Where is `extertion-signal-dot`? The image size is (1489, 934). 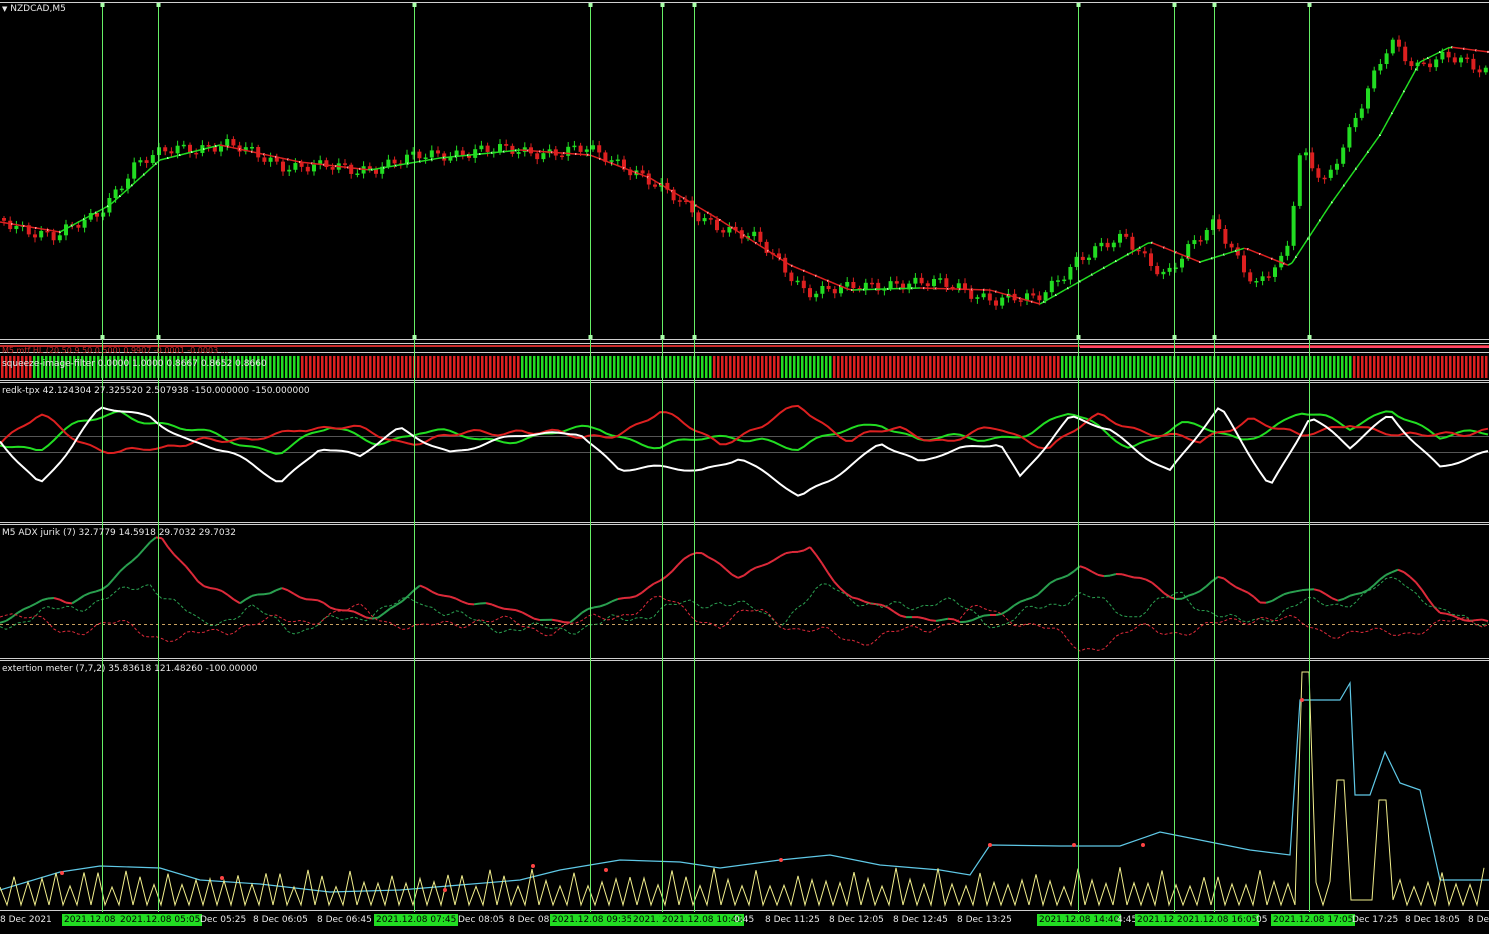
extertion-signal-dot is located at coordinates (1302, 700).